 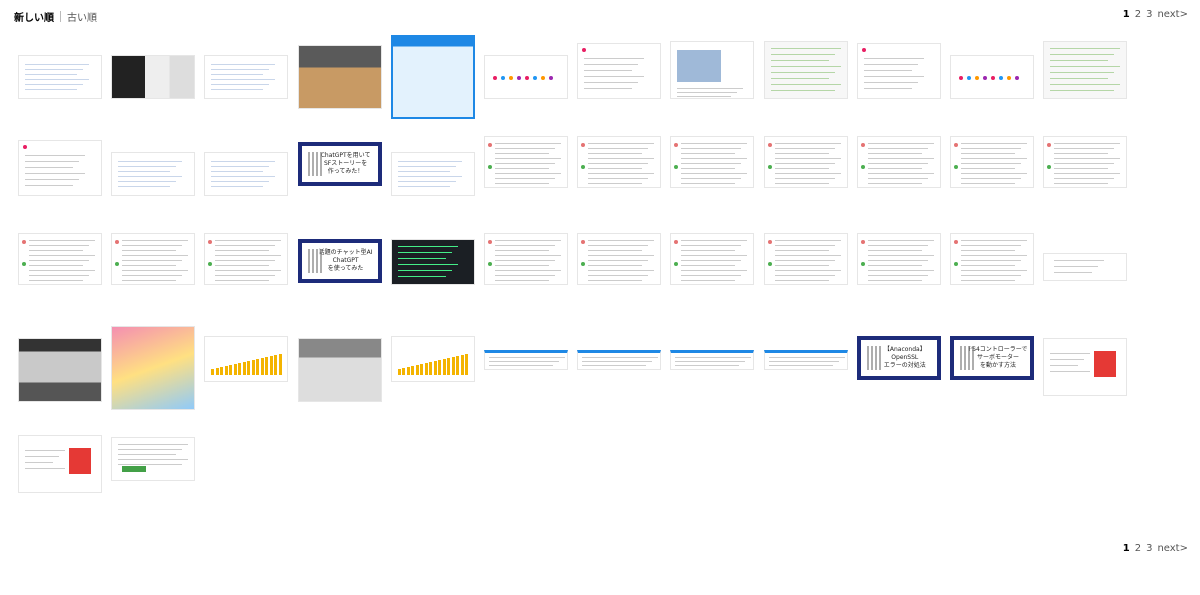 What do you see at coordinates (60, 16) in the screenshot?
I see `sort-divider` at bounding box center [60, 16].